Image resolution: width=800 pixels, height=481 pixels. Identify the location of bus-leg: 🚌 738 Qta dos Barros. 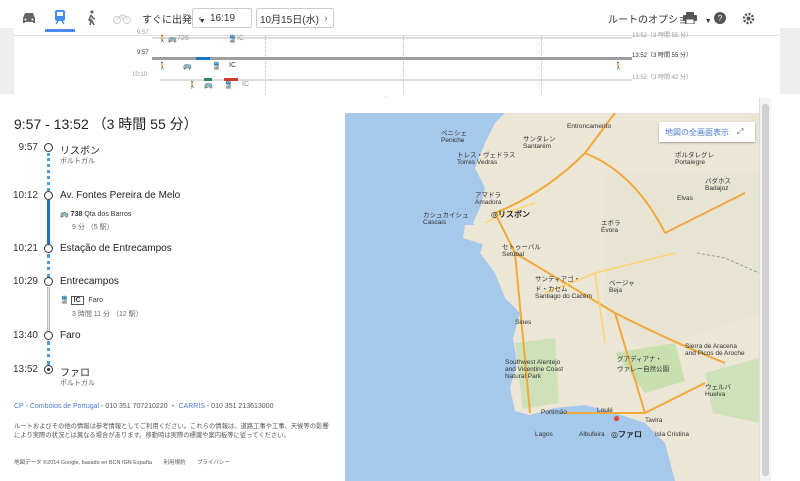
(95, 214).